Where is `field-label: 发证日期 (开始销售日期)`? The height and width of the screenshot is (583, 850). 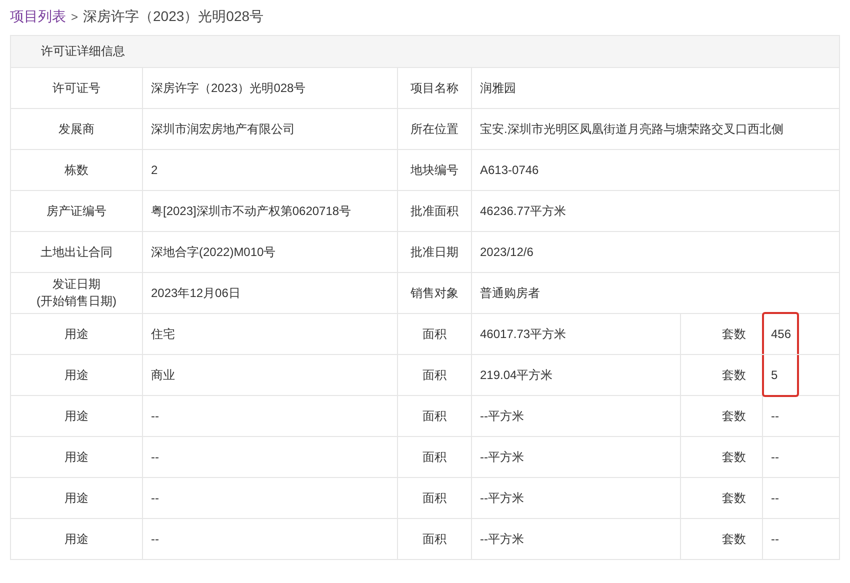
field-label: 发证日期 (开始销售日期) is located at coordinates (76, 293).